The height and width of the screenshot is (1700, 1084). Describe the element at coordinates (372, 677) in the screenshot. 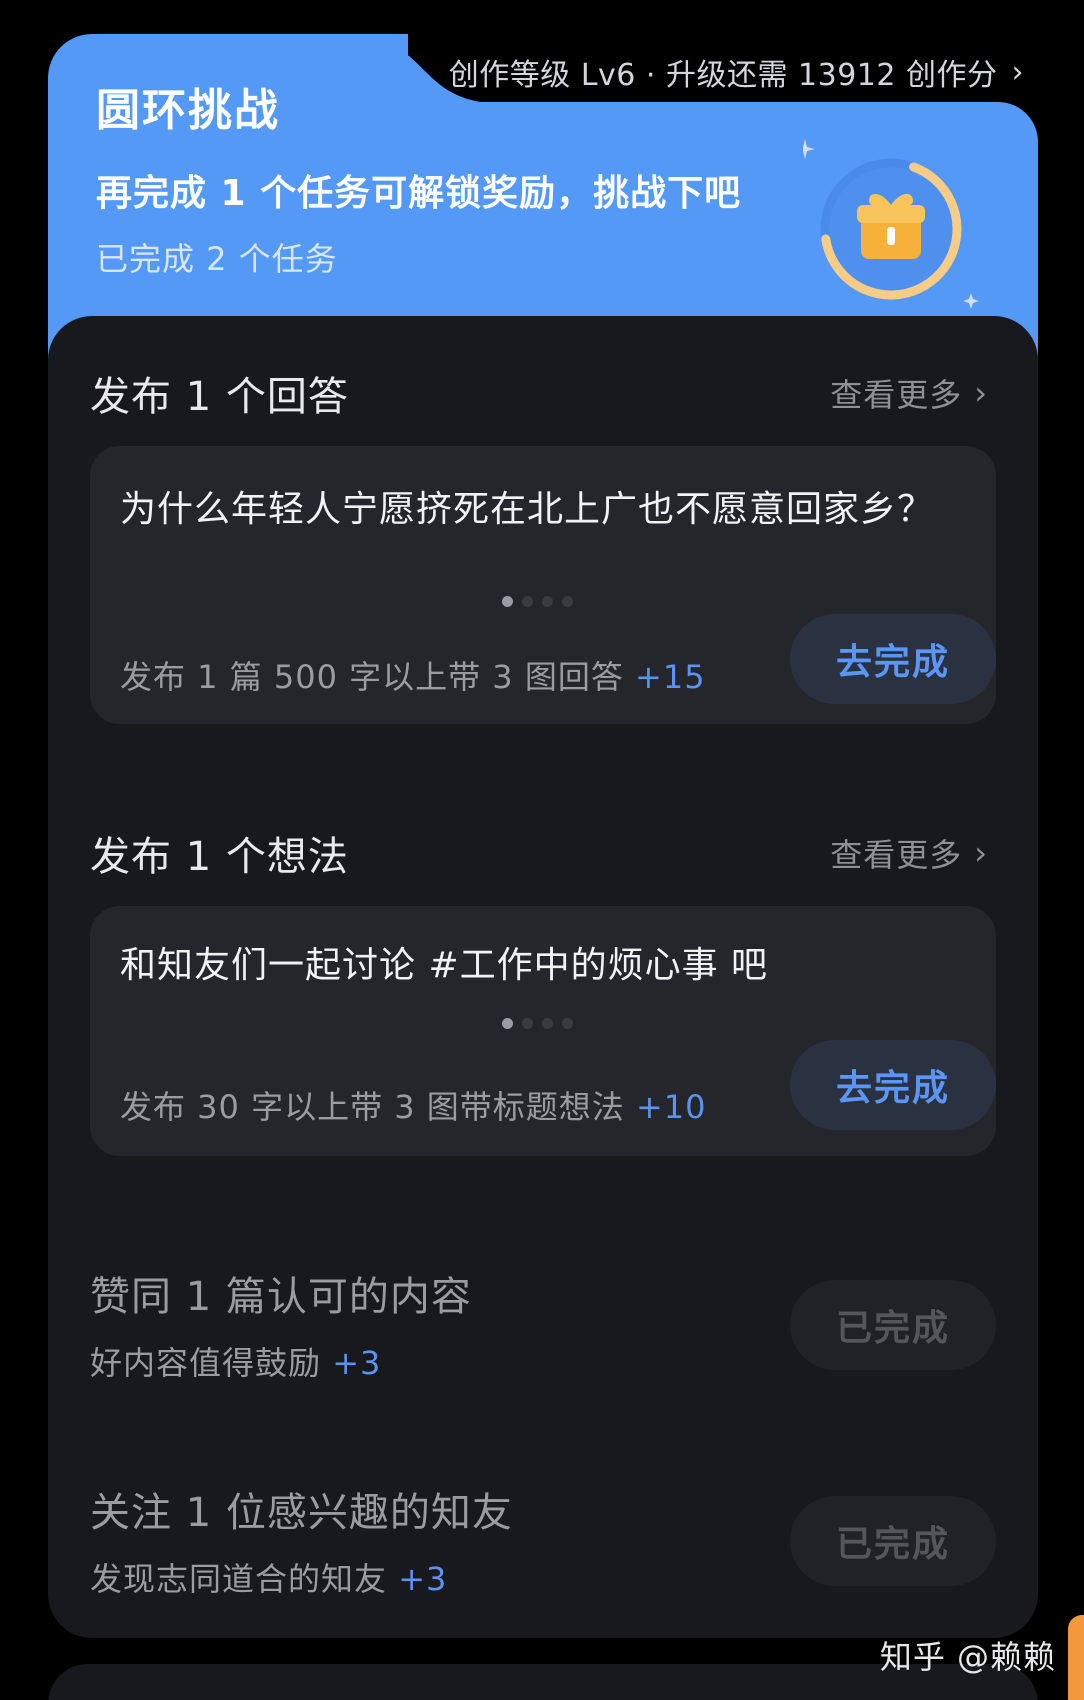

I see `task-description-text: 发布 1 篇 500 字以上带 3 图回答` at that location.